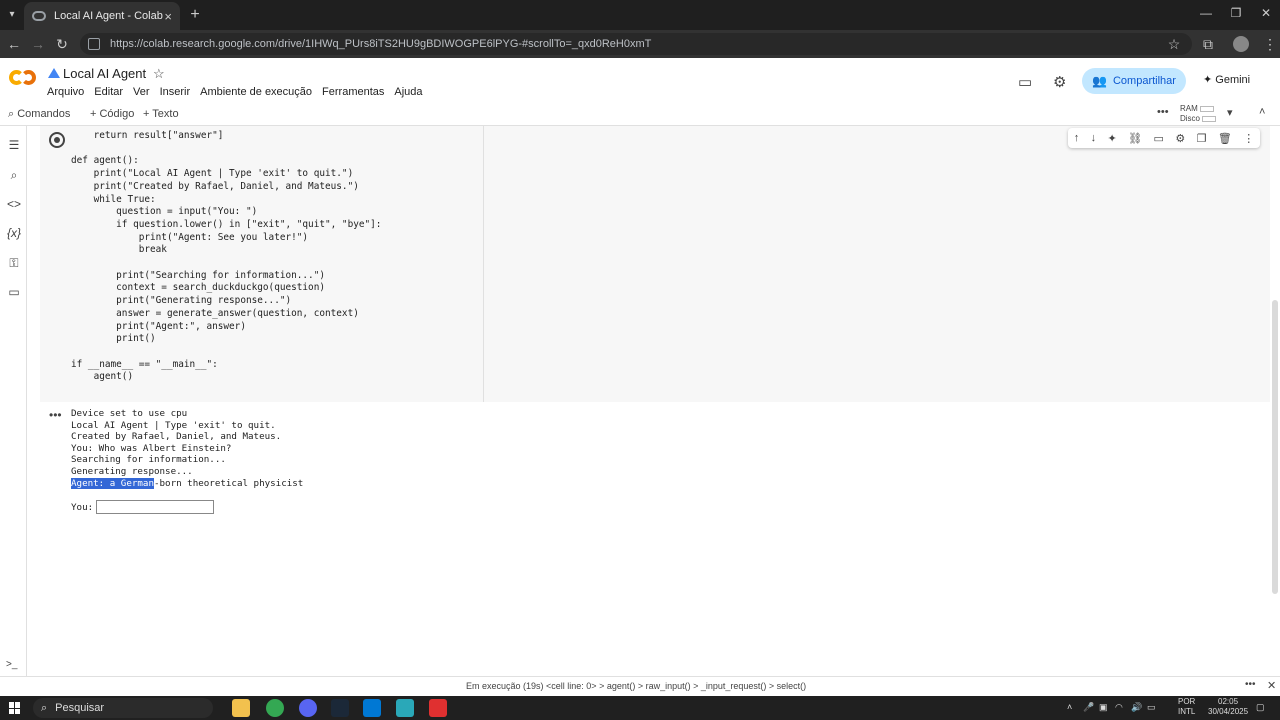  I want to click on disk-label: Disco, so click(1190, 118).